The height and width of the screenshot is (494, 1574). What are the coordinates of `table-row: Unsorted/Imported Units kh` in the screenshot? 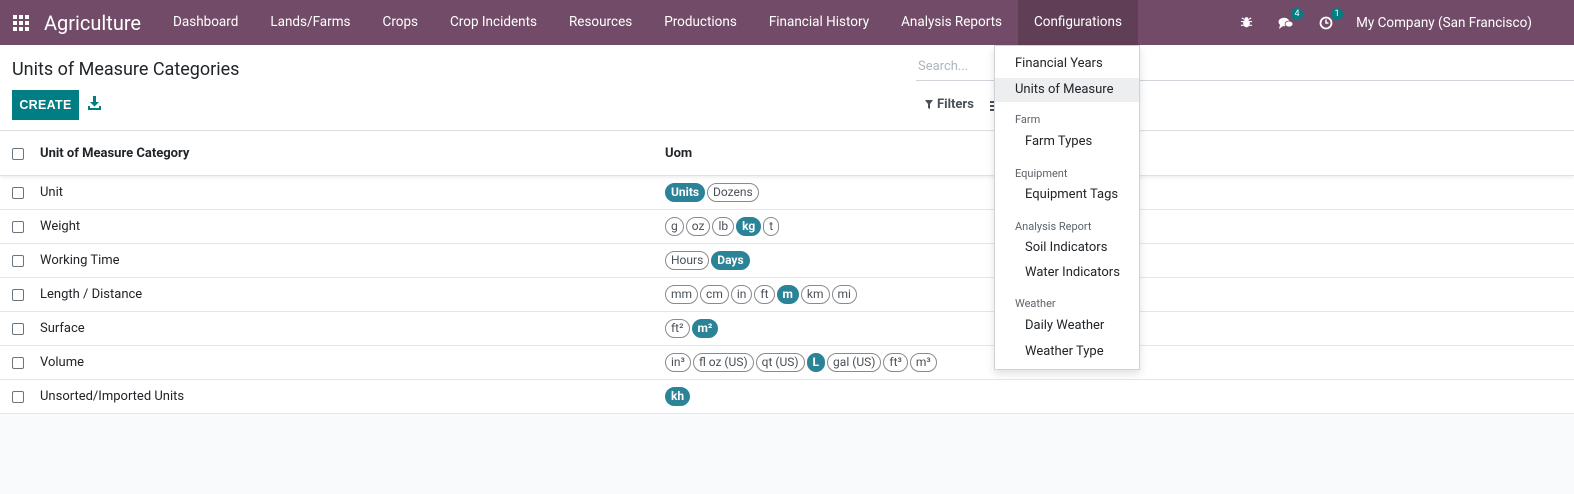 It's located at (787, 397).